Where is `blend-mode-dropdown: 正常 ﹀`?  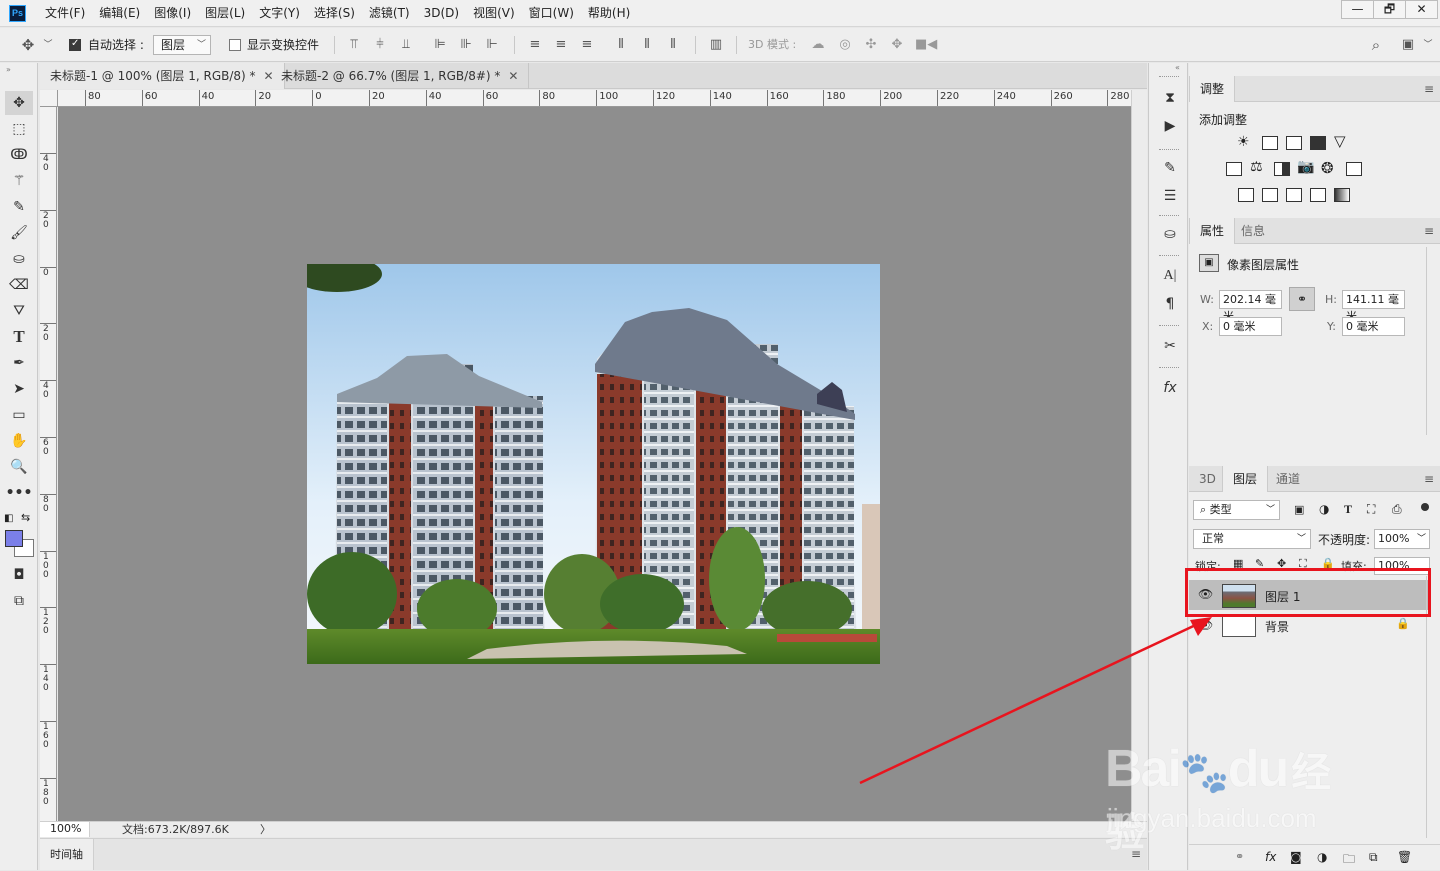 blend-mode-dropdown: 正常 ﹀ is located at coordinates (1252, 539).